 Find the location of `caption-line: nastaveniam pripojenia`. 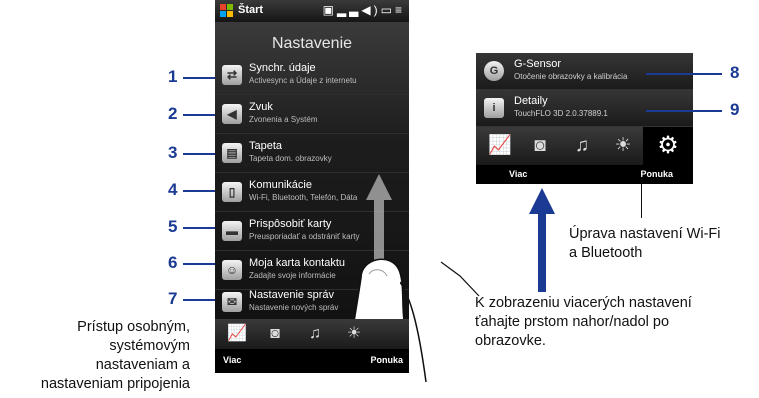

caption-line: nastaveniam pripojenia is located at coordinates (115, 384).